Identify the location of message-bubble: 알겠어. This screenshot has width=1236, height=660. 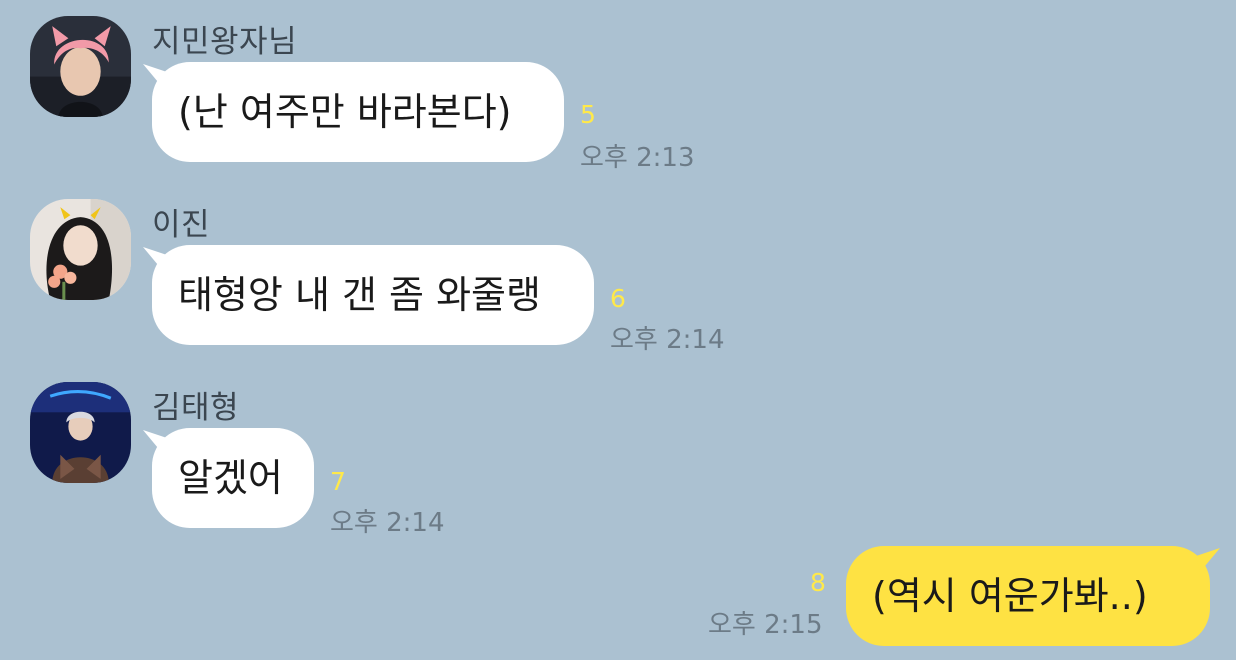
(233, 478).